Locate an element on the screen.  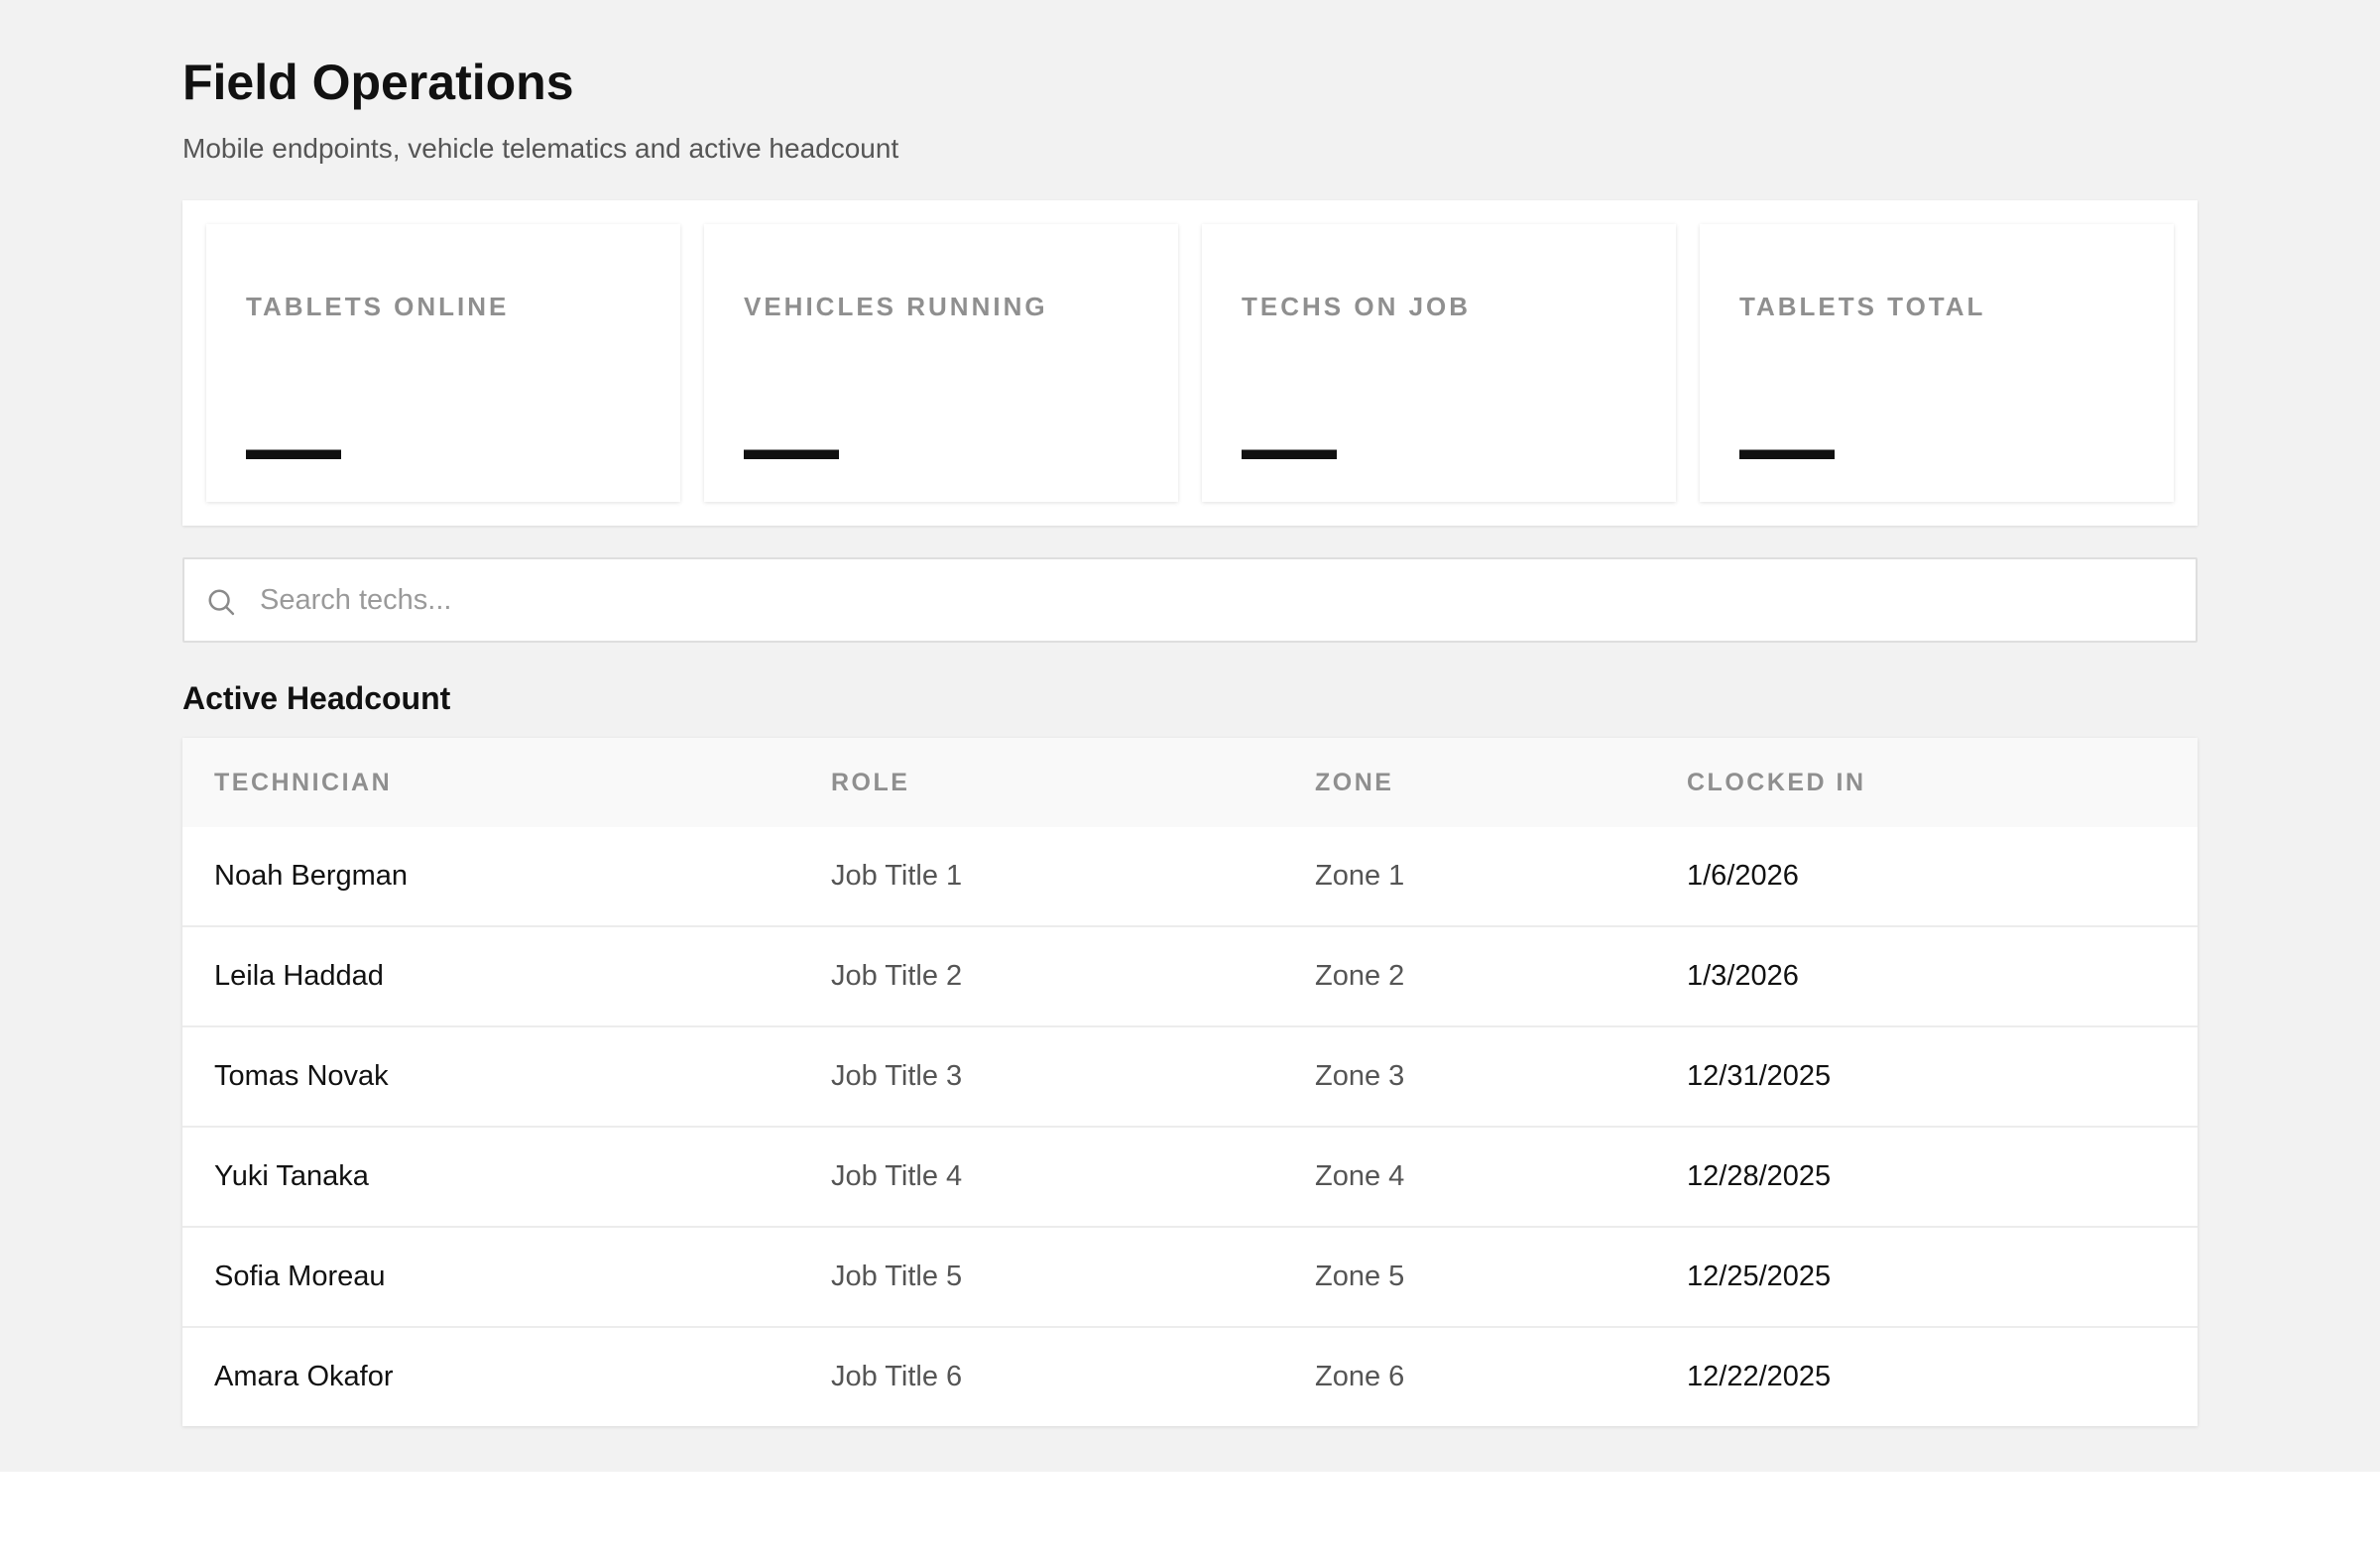
clocked-in-cell: 12/31/2025 is located at coordinates (1926, 1076).